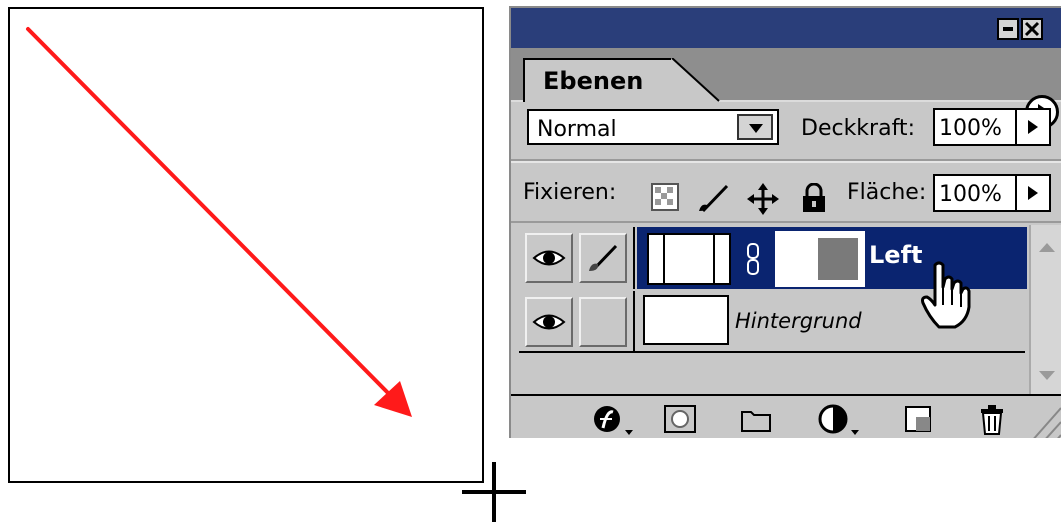 The height and width of the screenshot is (524, 1061). Describe the element at coordinates (755, 127) in the screenshot. I see `chevron-down-icon` at that location.